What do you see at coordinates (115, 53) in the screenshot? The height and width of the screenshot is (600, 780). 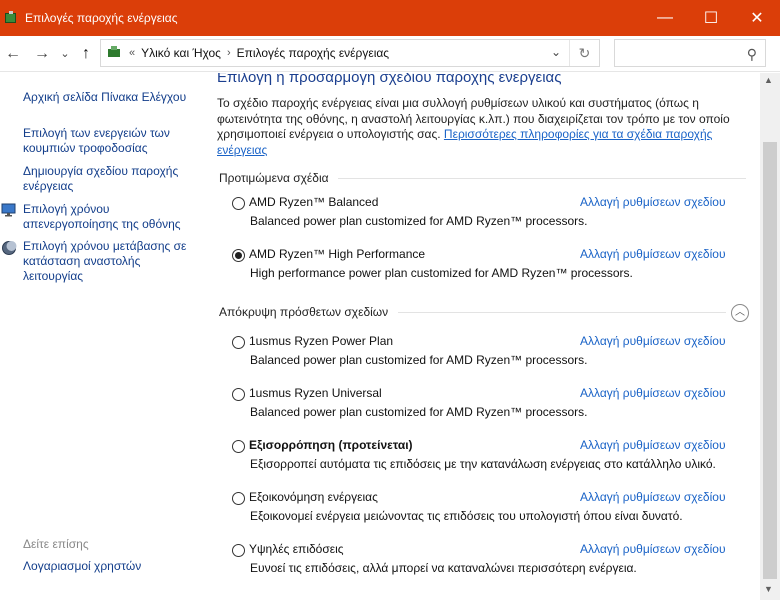 I see `control-panel-icon` at bounding box center [115, 53].